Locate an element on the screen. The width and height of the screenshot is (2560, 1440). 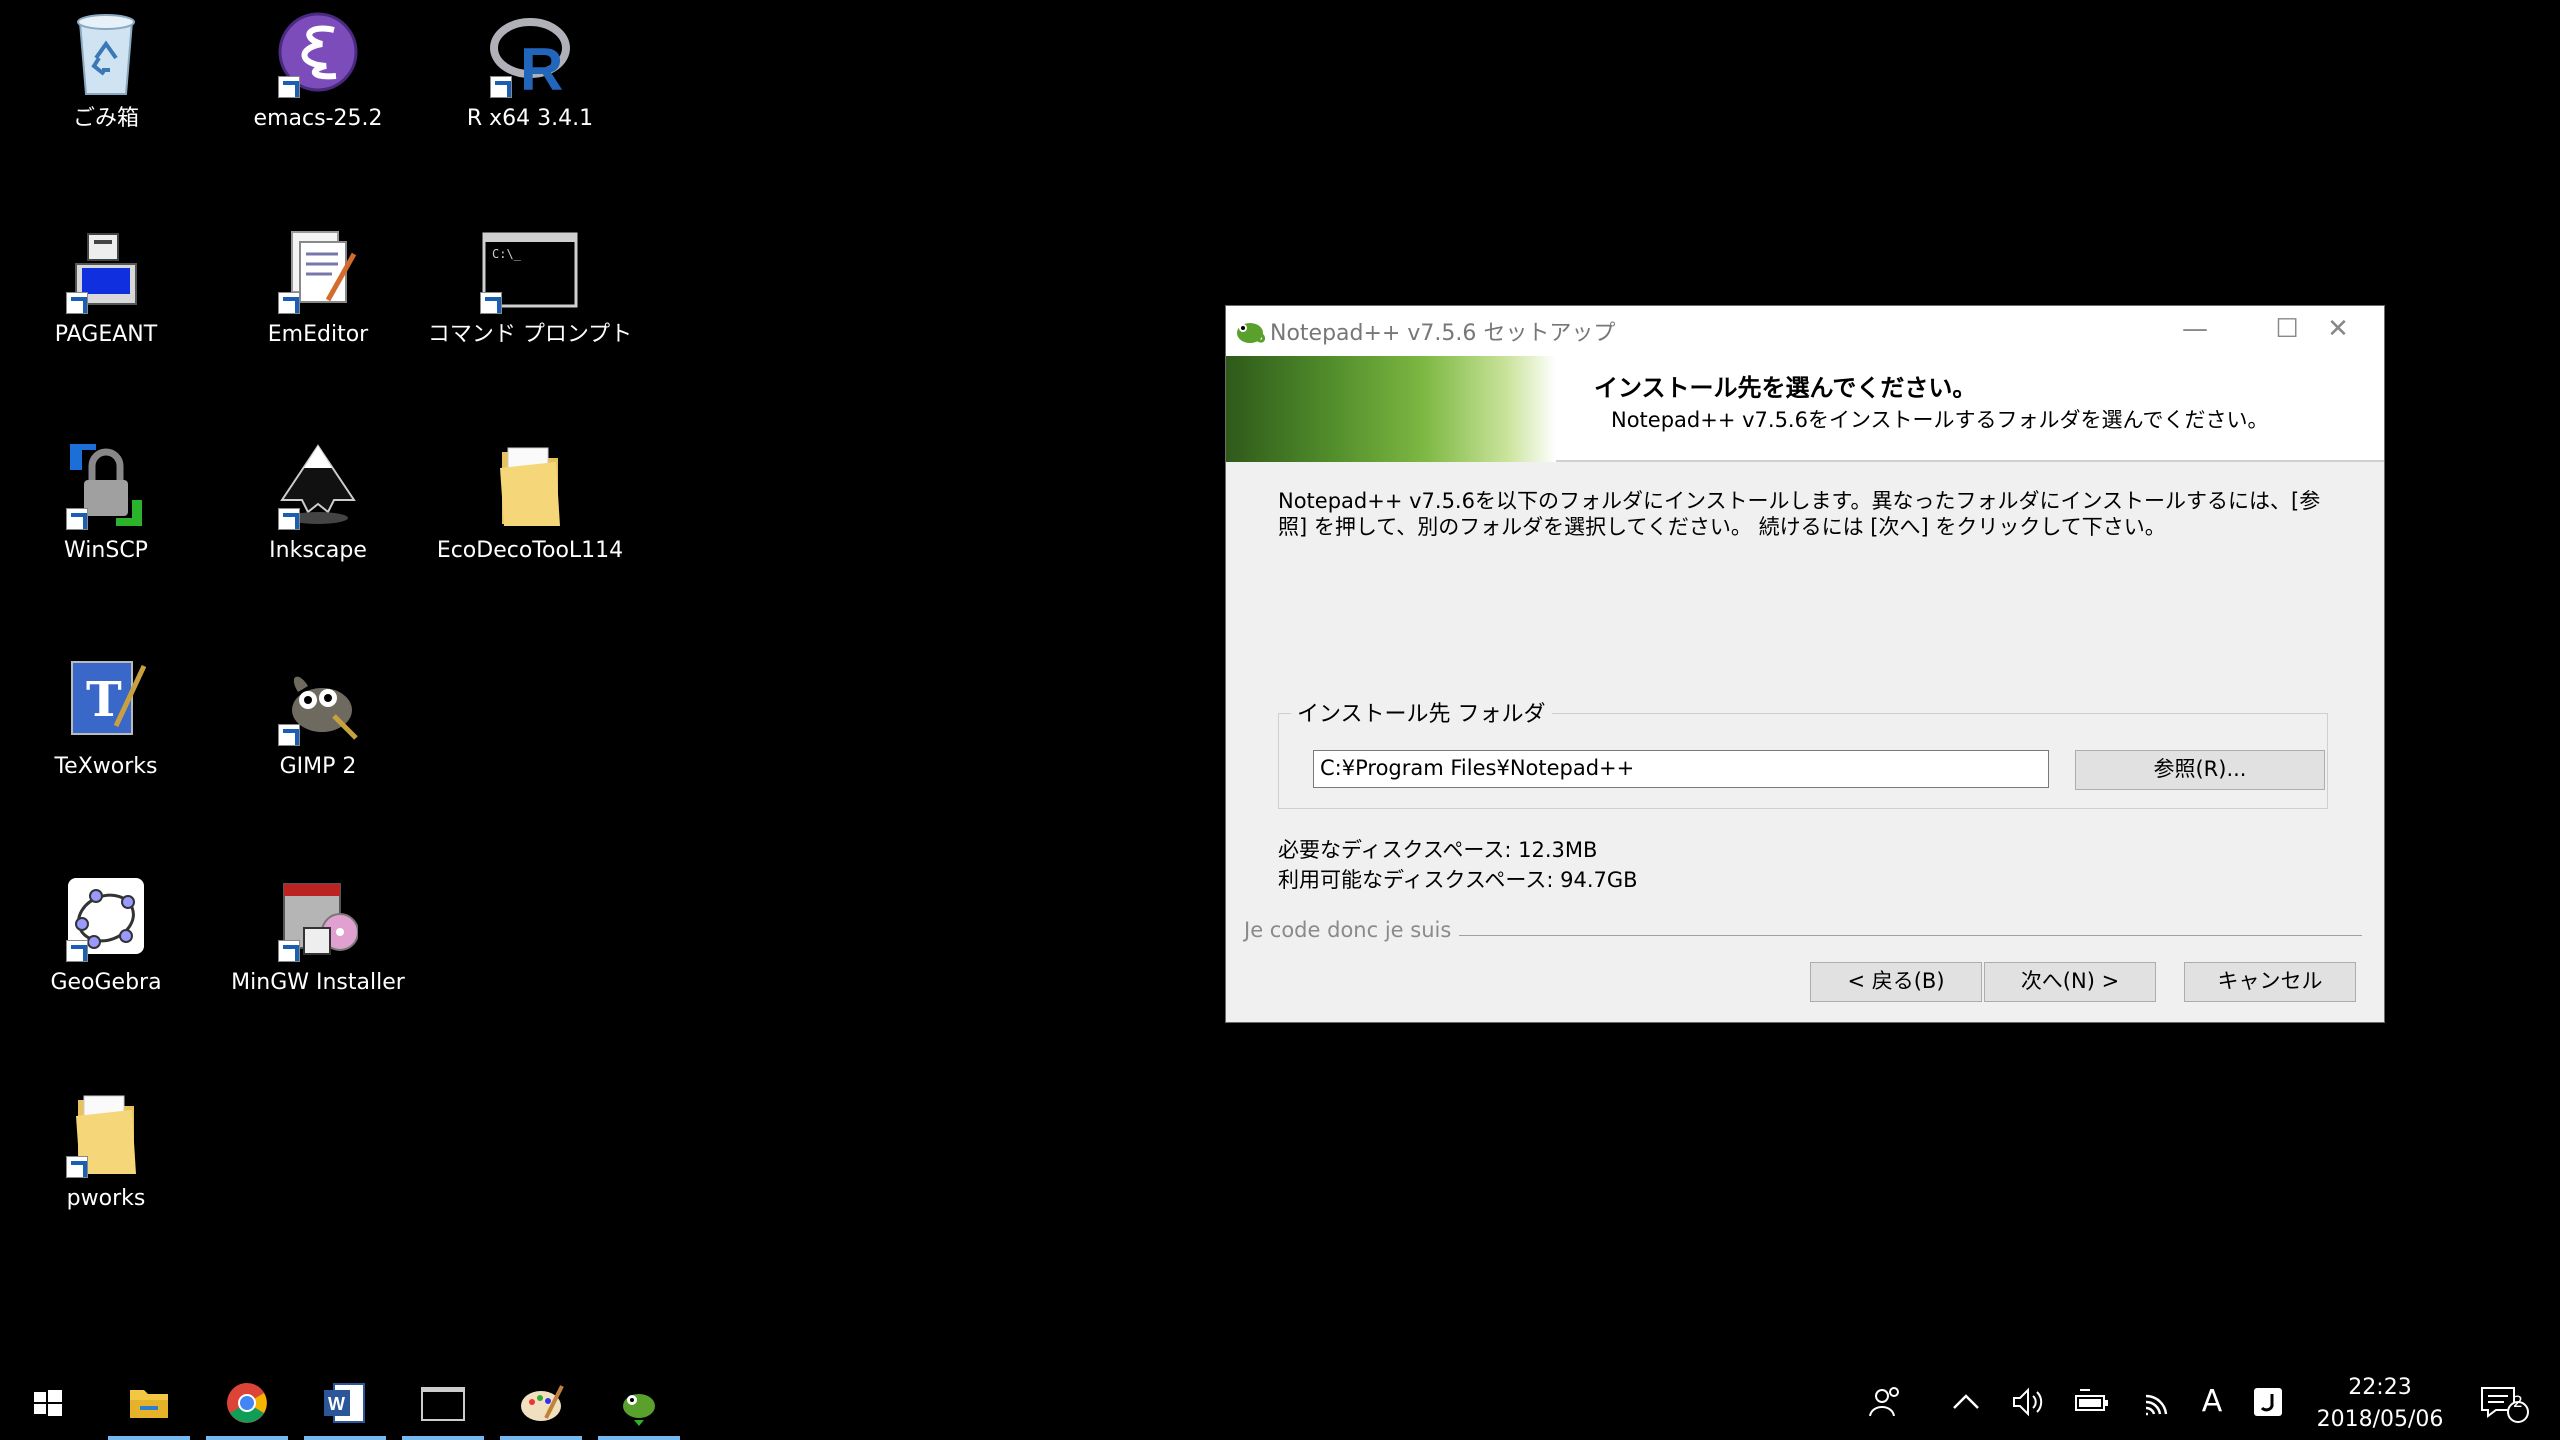
folder-icon is located at coordinates (530, 485).